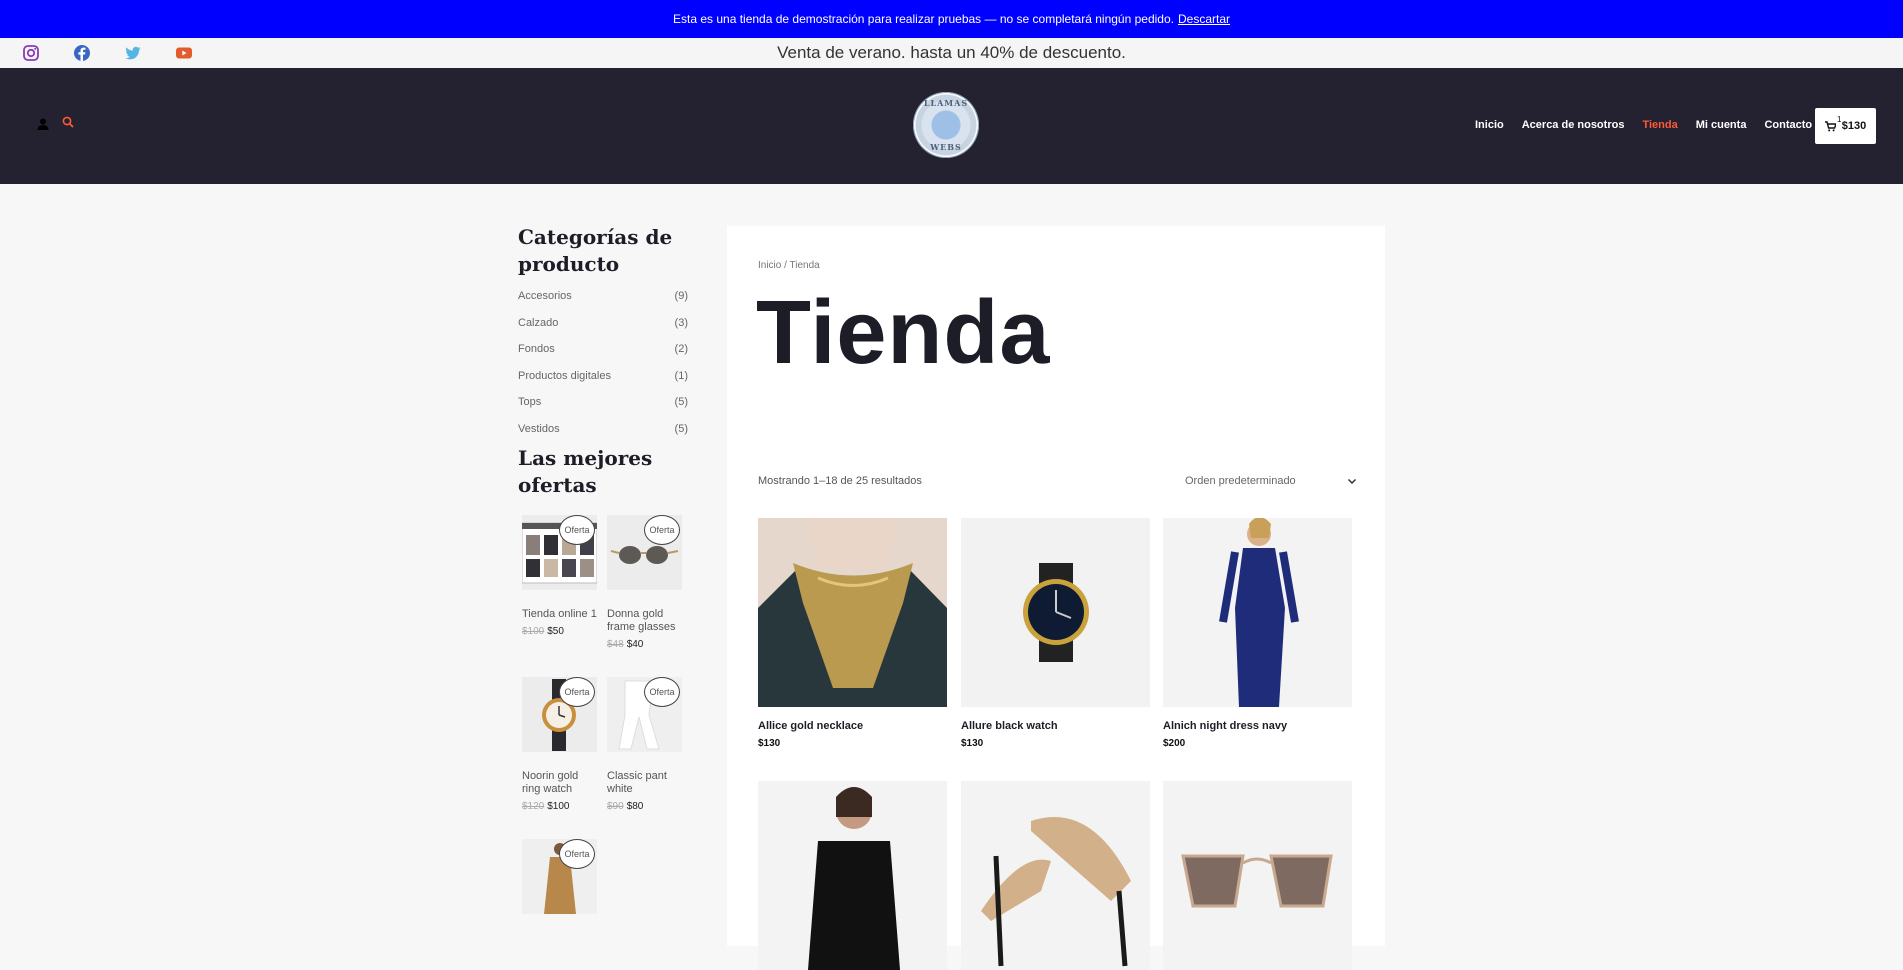  I want to click on category-label: Calzado, so click(538, 322).